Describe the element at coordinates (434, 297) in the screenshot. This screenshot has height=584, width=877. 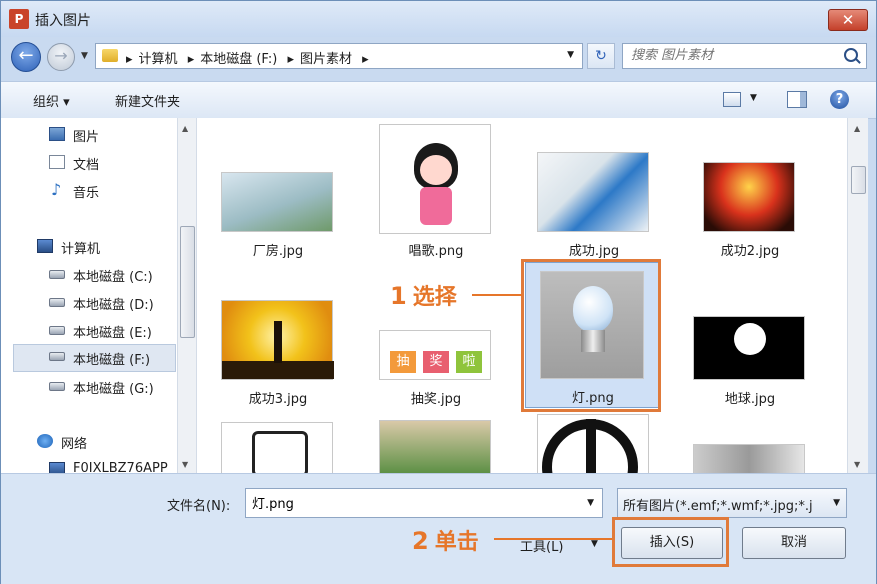
I see `step-text: 选择` at that location.